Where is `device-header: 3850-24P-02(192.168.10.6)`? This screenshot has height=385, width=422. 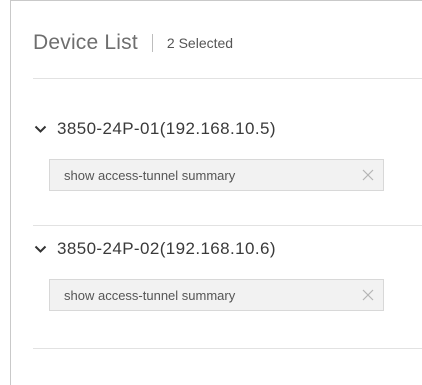
device-header: 3850-24P-02(192.168.10.6) is located at coordinates (227, 249).